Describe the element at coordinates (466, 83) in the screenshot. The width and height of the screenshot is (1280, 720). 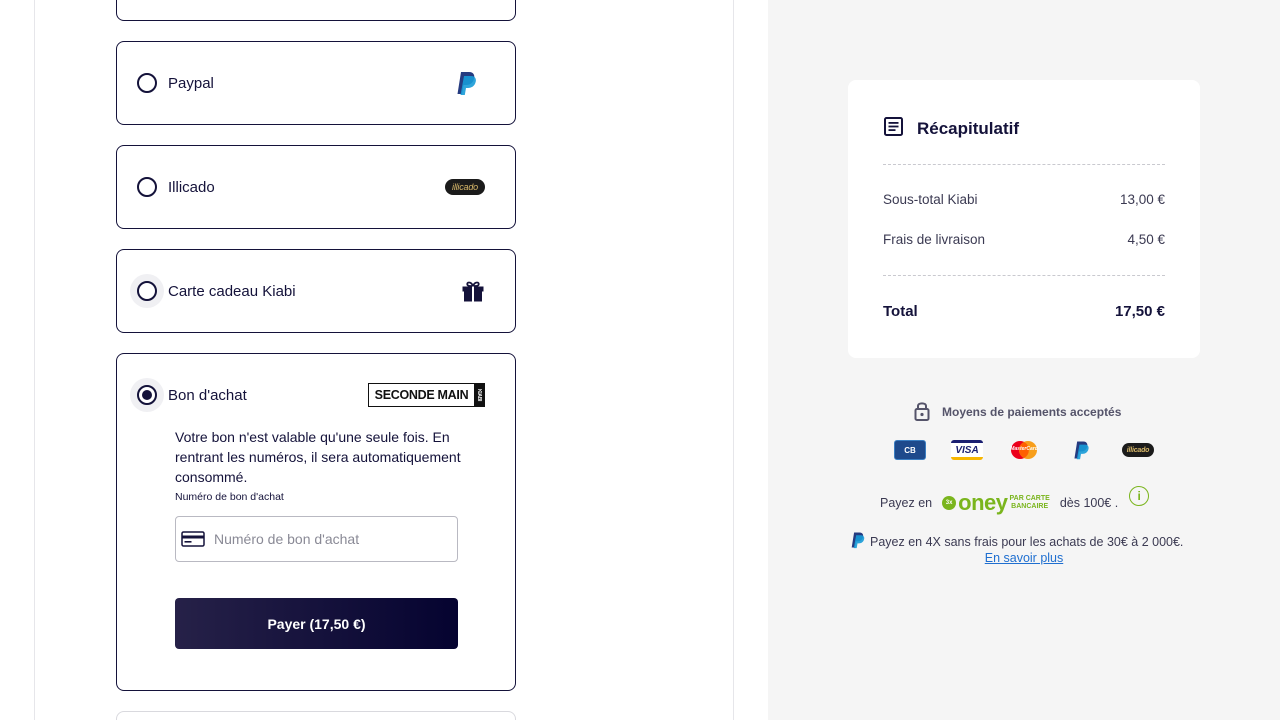
I see `paypal-icon` at that location.